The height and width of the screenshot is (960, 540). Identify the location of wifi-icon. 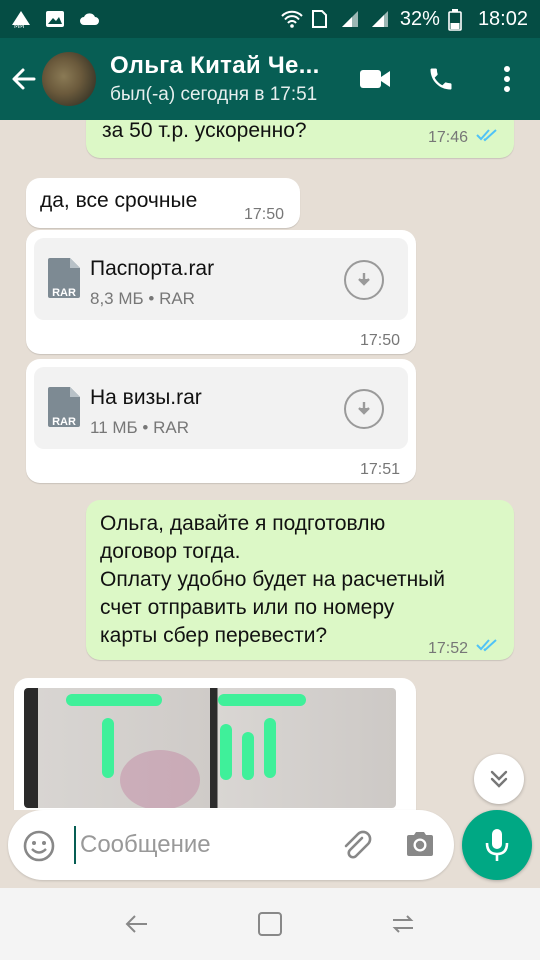
(291, 19).